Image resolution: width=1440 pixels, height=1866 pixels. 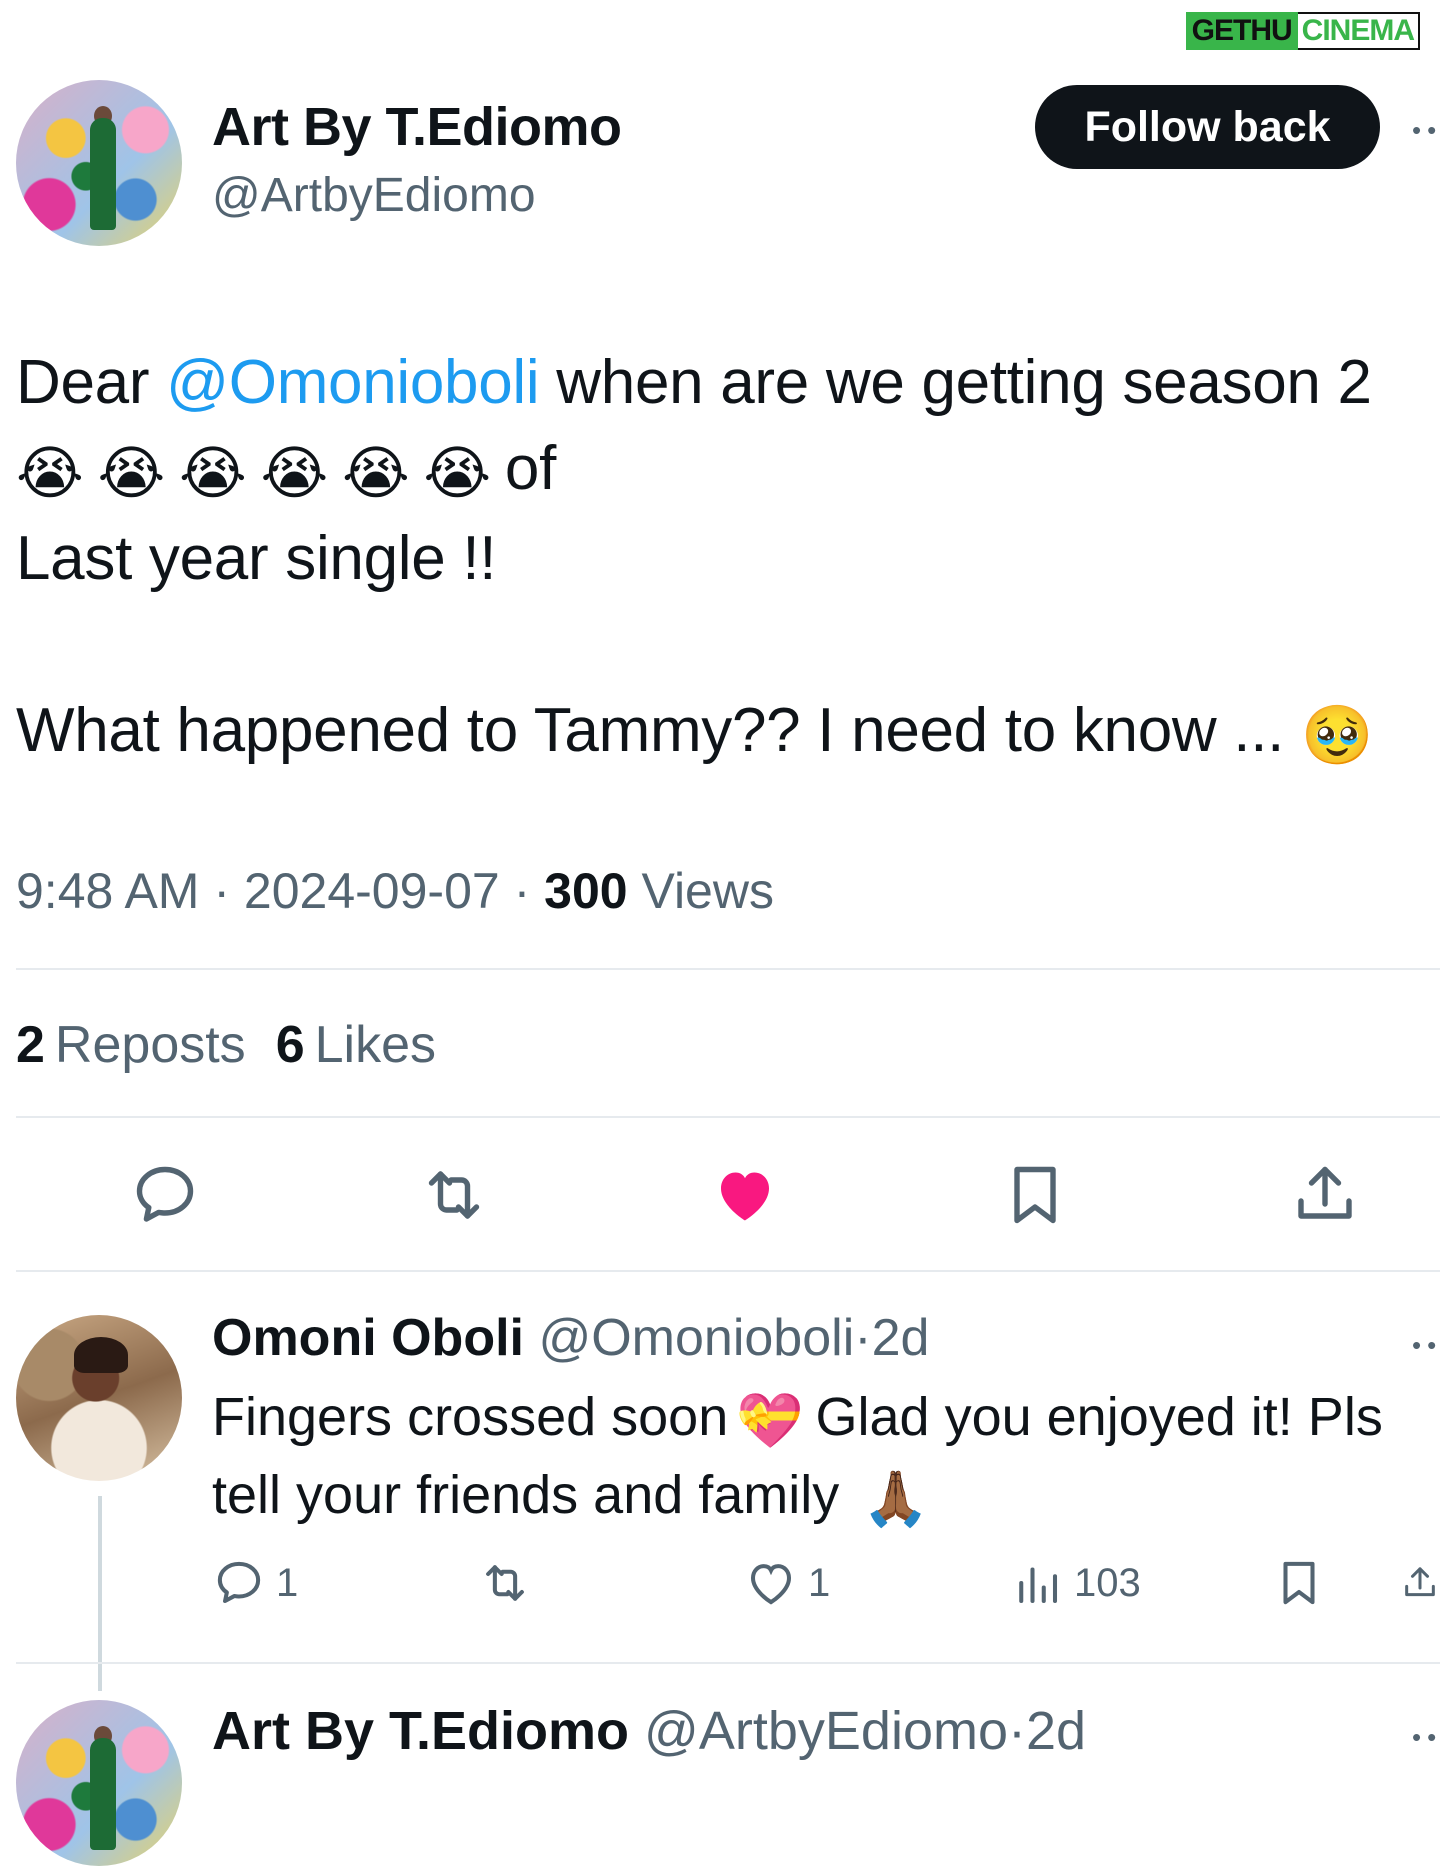 I want to click on author-avatar, so click(x=99, y=163).